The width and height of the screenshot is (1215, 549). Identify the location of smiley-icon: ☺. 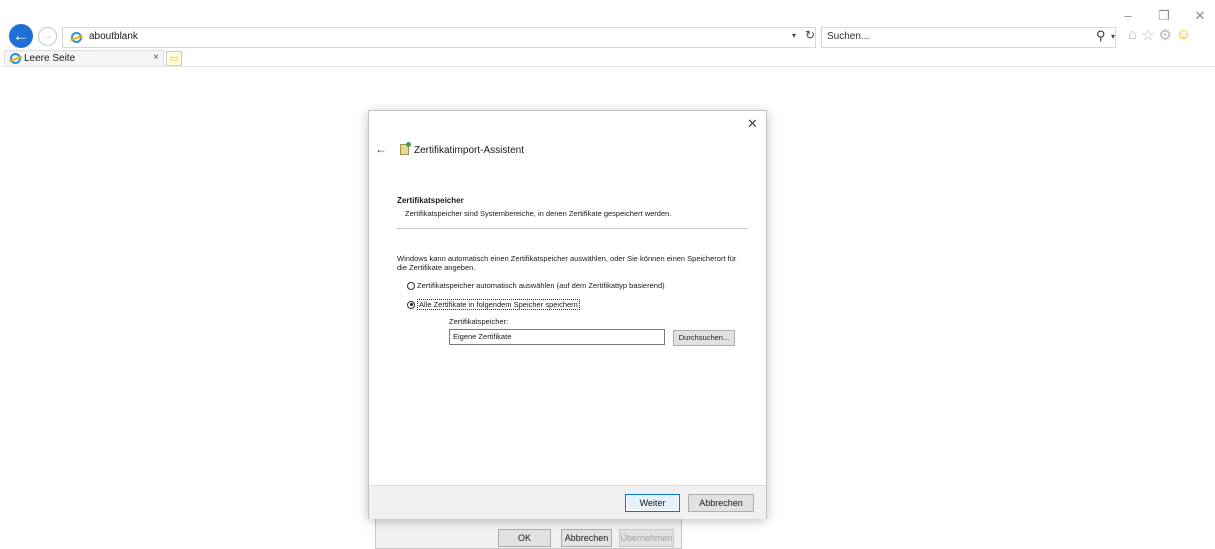
(1183, 35).